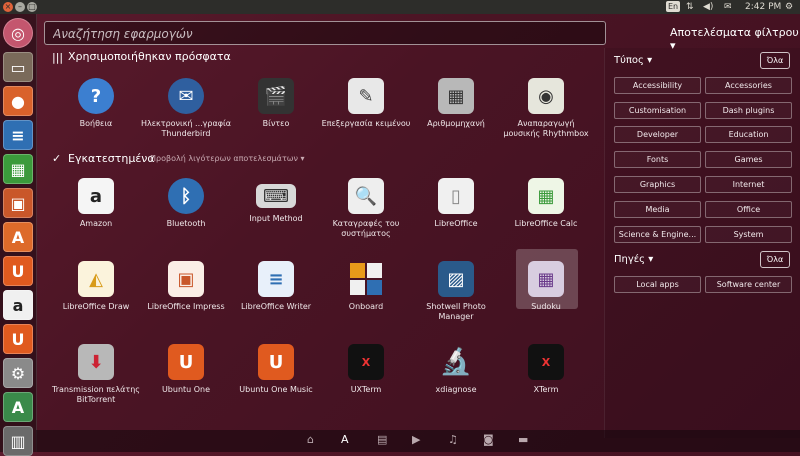  I want to click on filter-software-center: Software center, so click(748, 284).